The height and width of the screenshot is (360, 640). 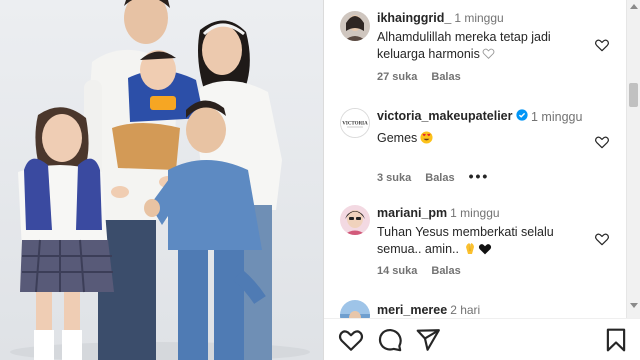 I want to click on like-button, so click(x=351, y=340).